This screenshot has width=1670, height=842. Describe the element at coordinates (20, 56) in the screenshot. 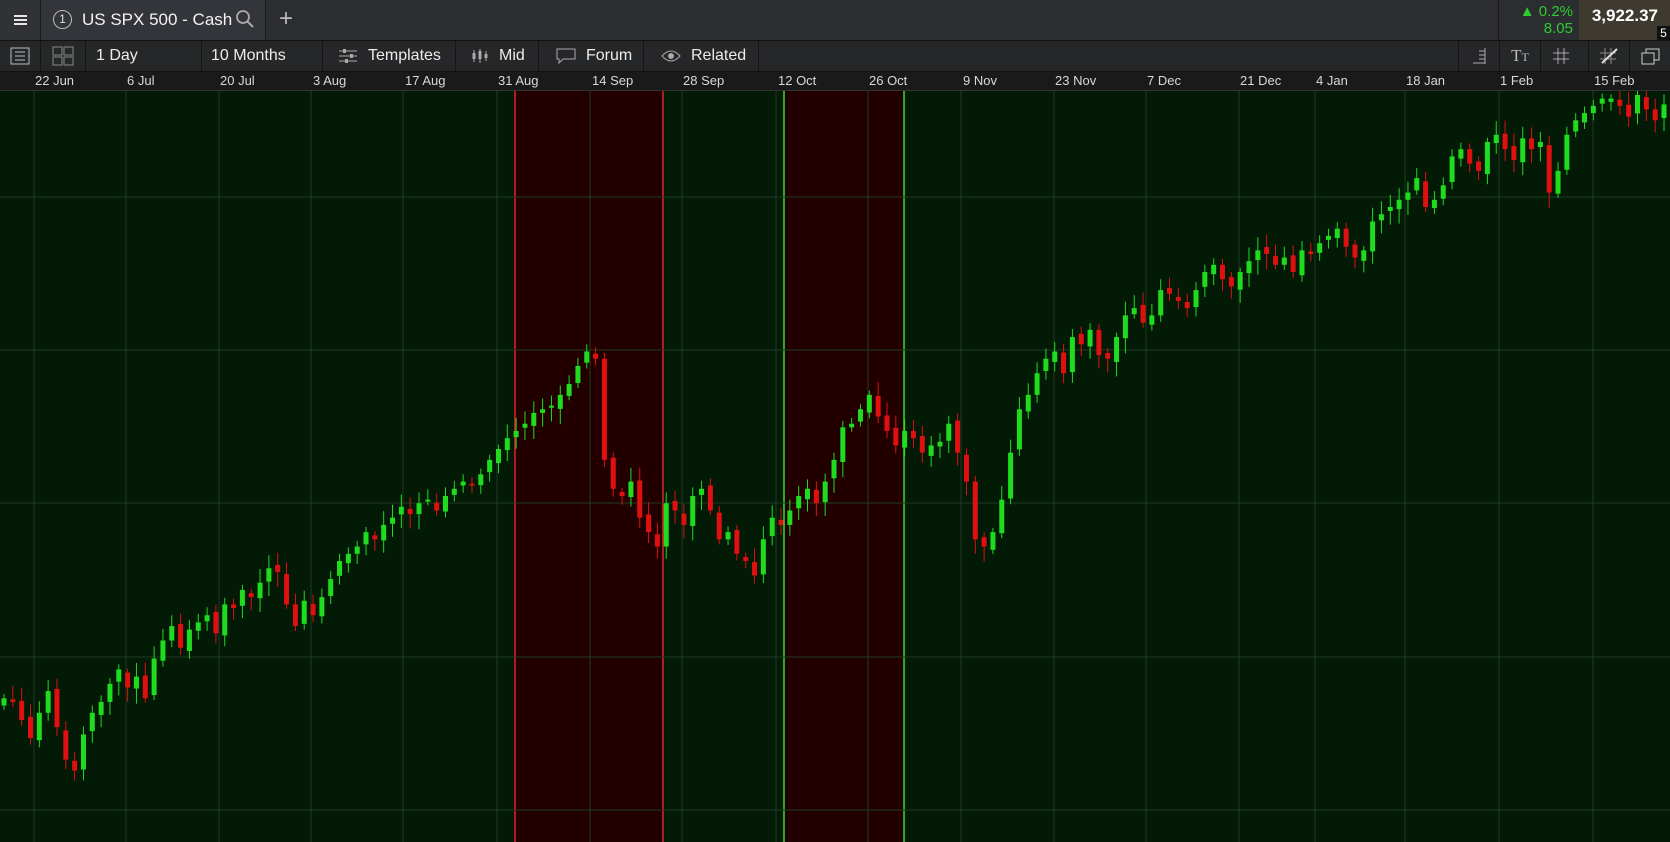

I see `list-icon` at that location.